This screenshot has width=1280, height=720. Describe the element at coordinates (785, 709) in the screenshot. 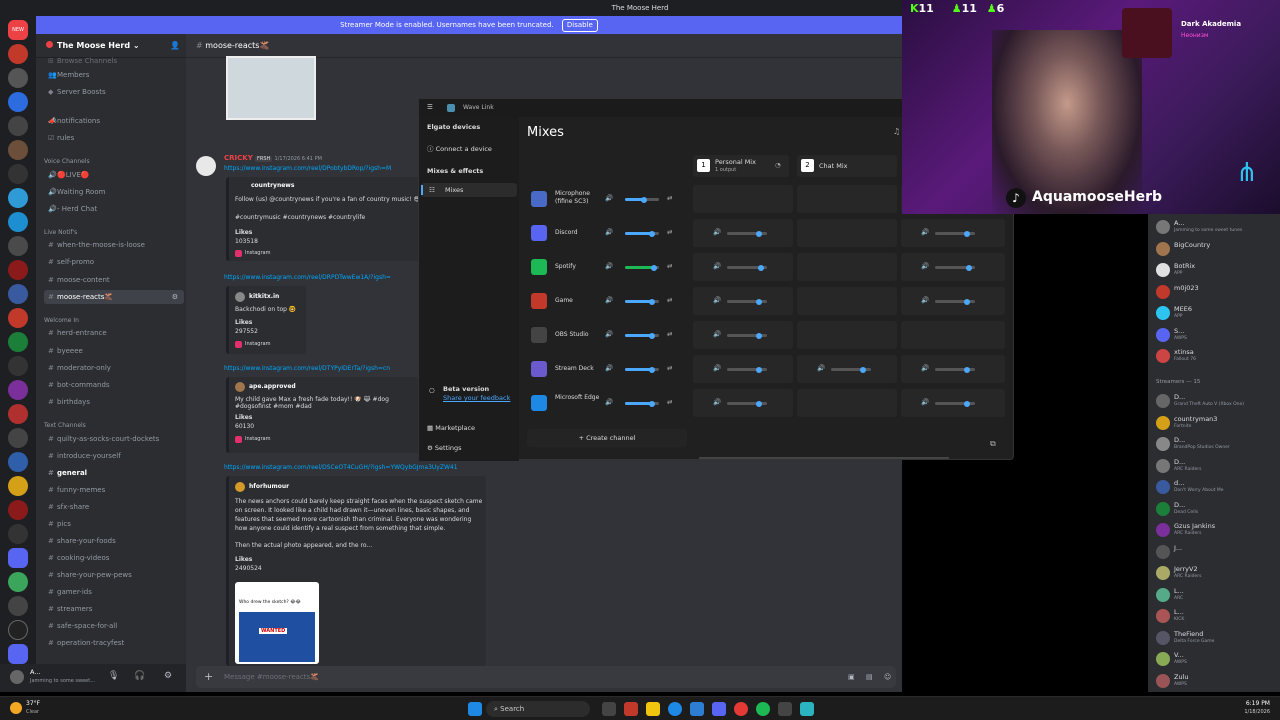

I see `obs-icon` at that location.